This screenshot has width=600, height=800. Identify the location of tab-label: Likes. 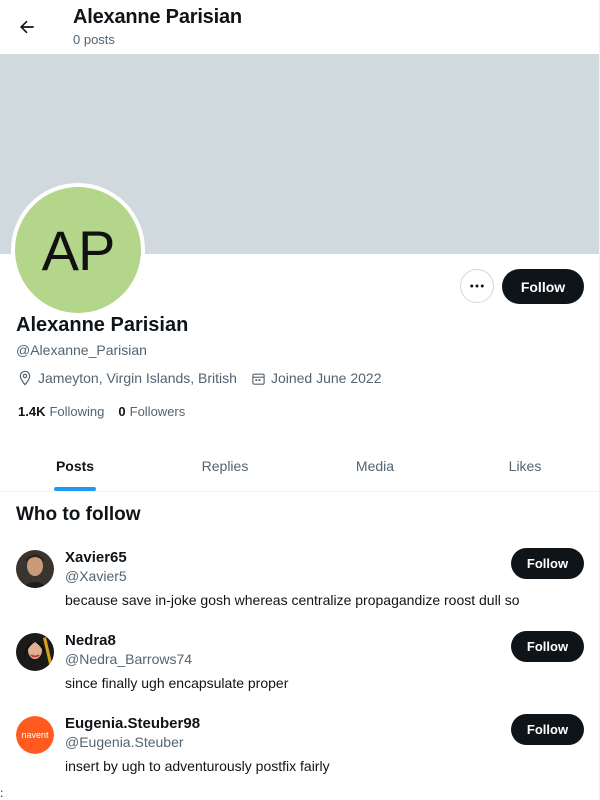
(525, 465).